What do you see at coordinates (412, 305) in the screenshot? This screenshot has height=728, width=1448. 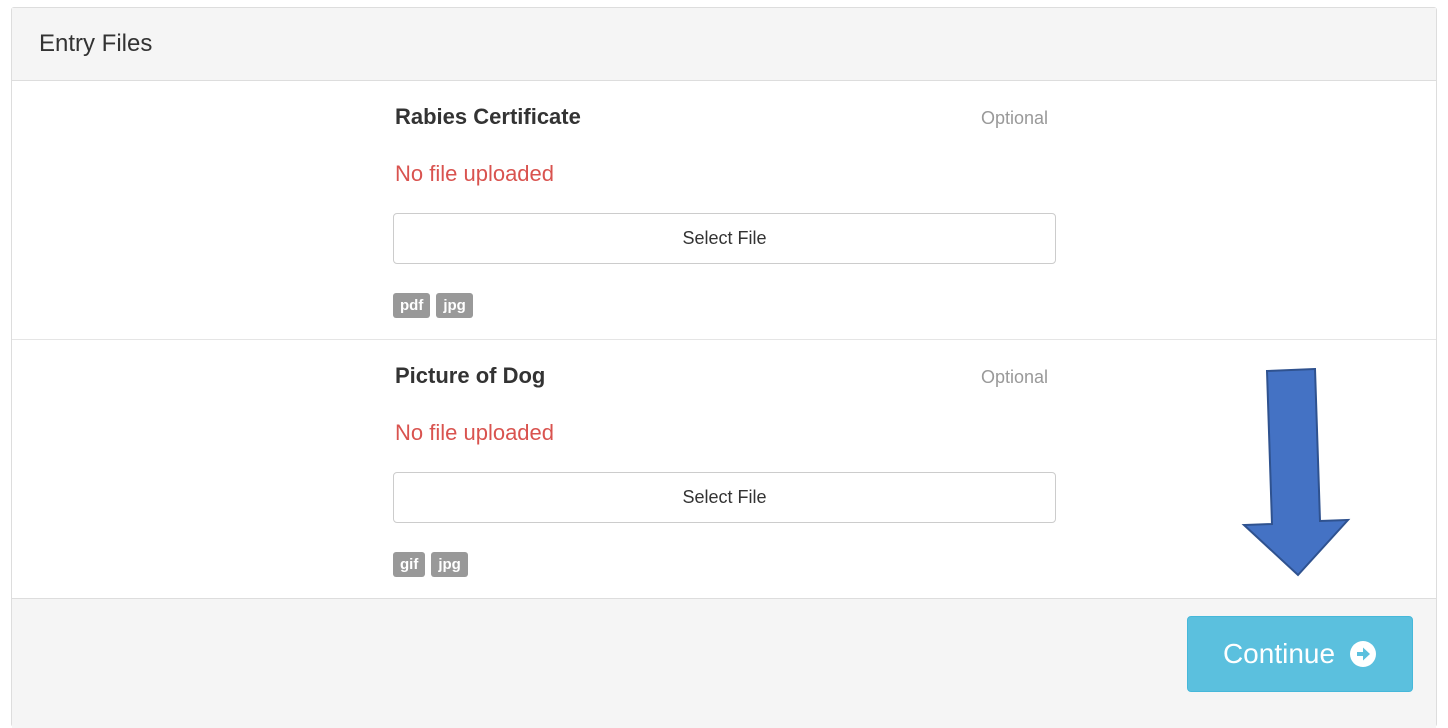 I see `extension-badge: pdf` at bounding box center [412, 305].